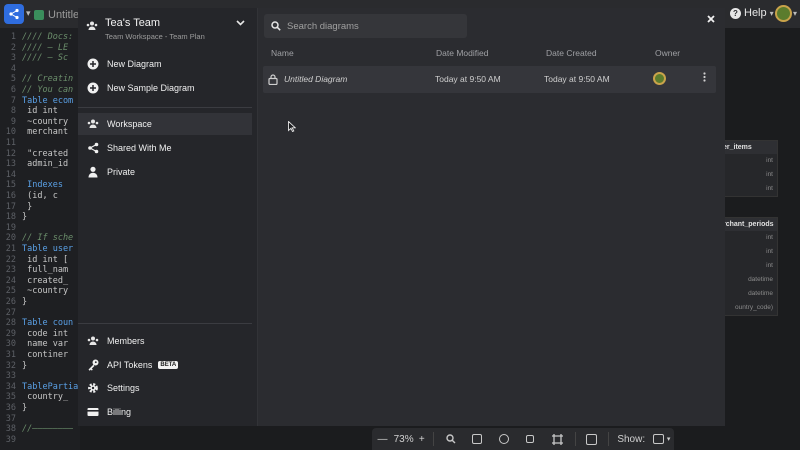 The image size is (800, 450). Describe the element at coordinates (372, 26) in the screenshot. I see `search-input` at that location.